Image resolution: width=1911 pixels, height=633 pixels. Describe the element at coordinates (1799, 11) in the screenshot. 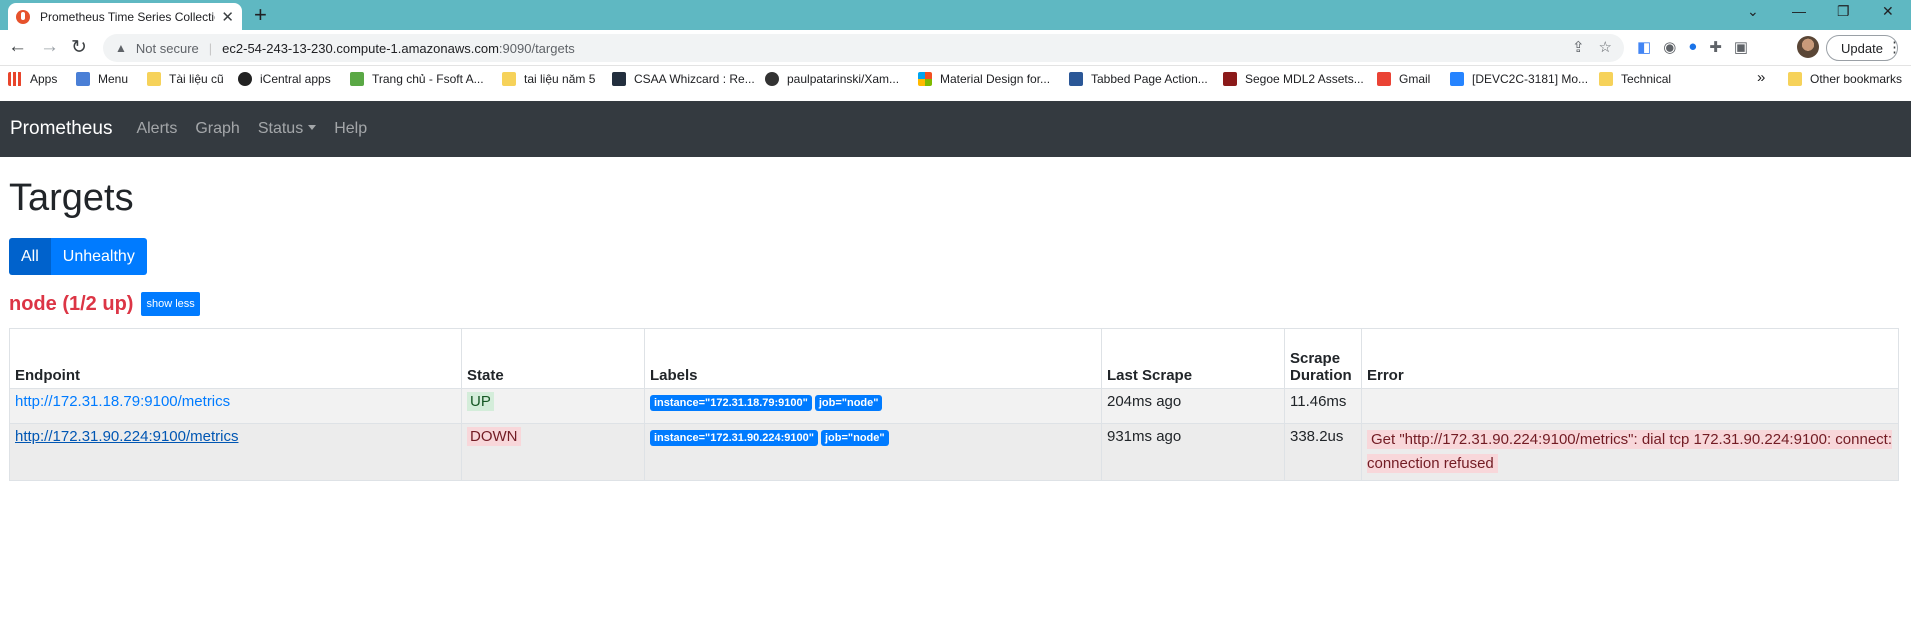

I see `minimize-button: —` at that location.